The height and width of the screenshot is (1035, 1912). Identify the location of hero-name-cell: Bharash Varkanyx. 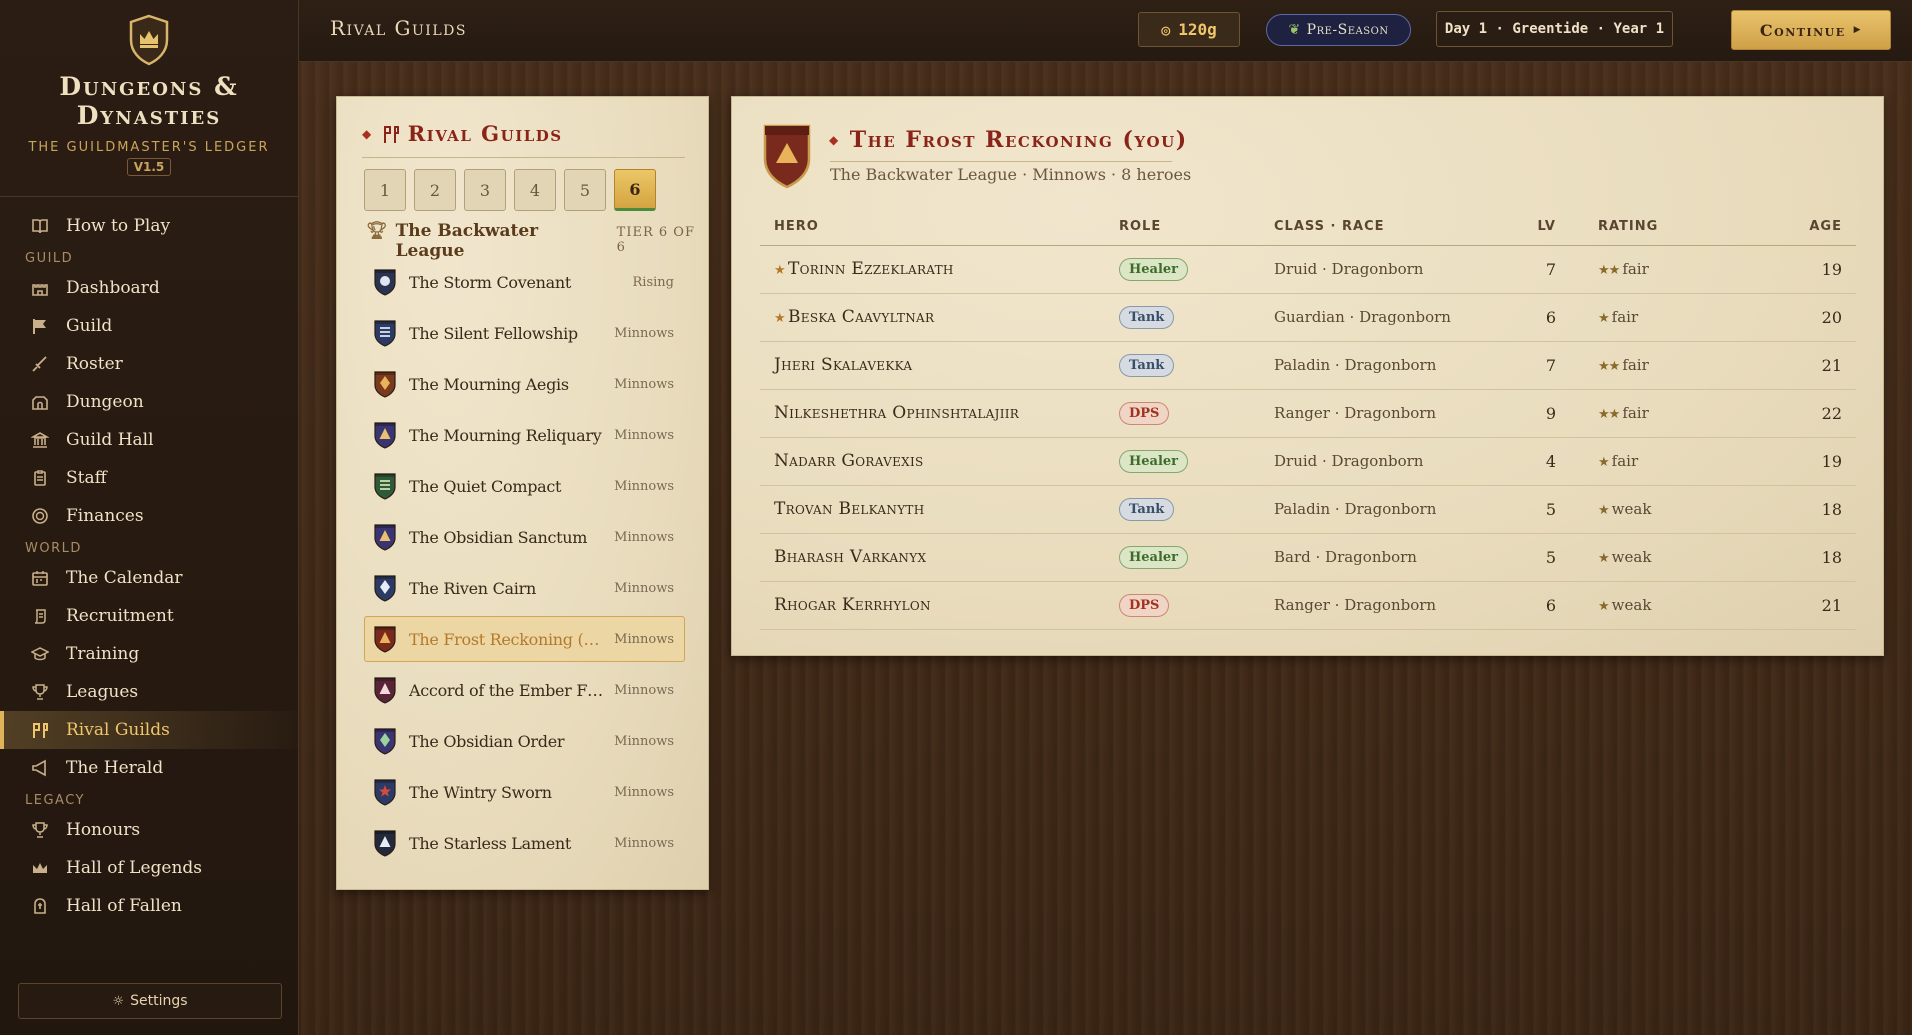
(932, 557).